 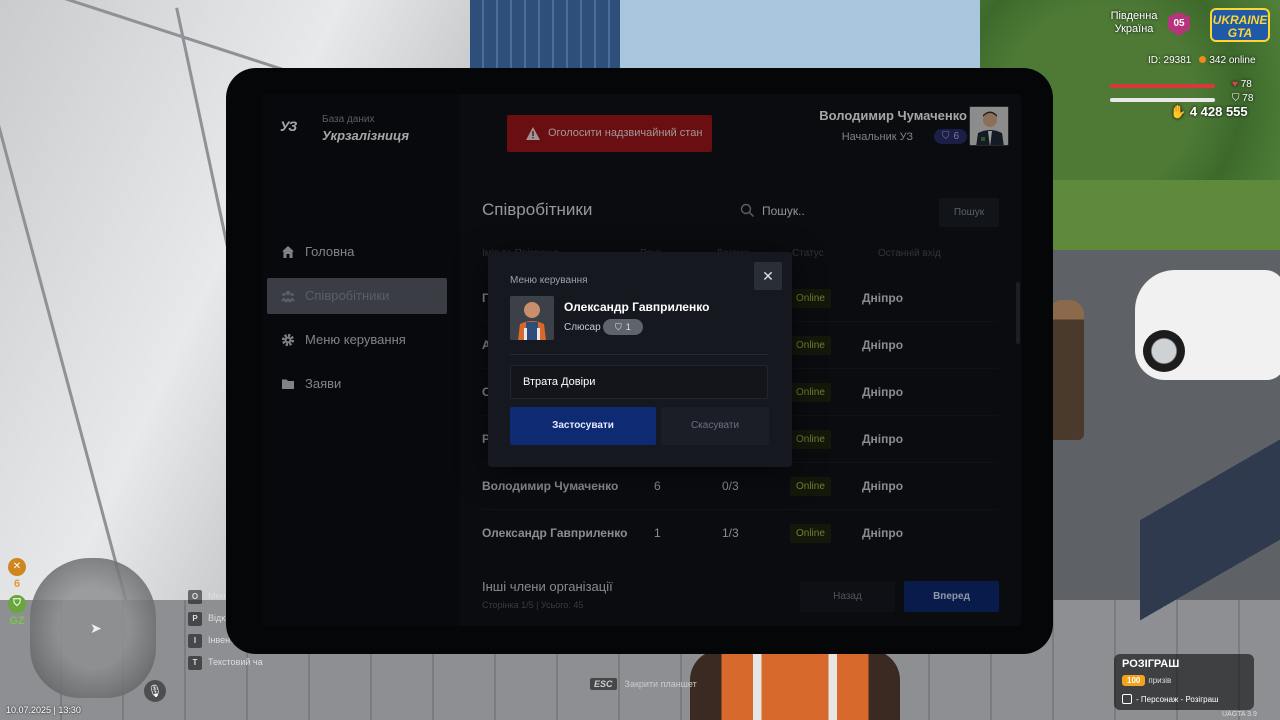 What do you see at coordinates (195, 619) in the screenshot?
I see `key-cap: P` at bounding box center [195, 619].